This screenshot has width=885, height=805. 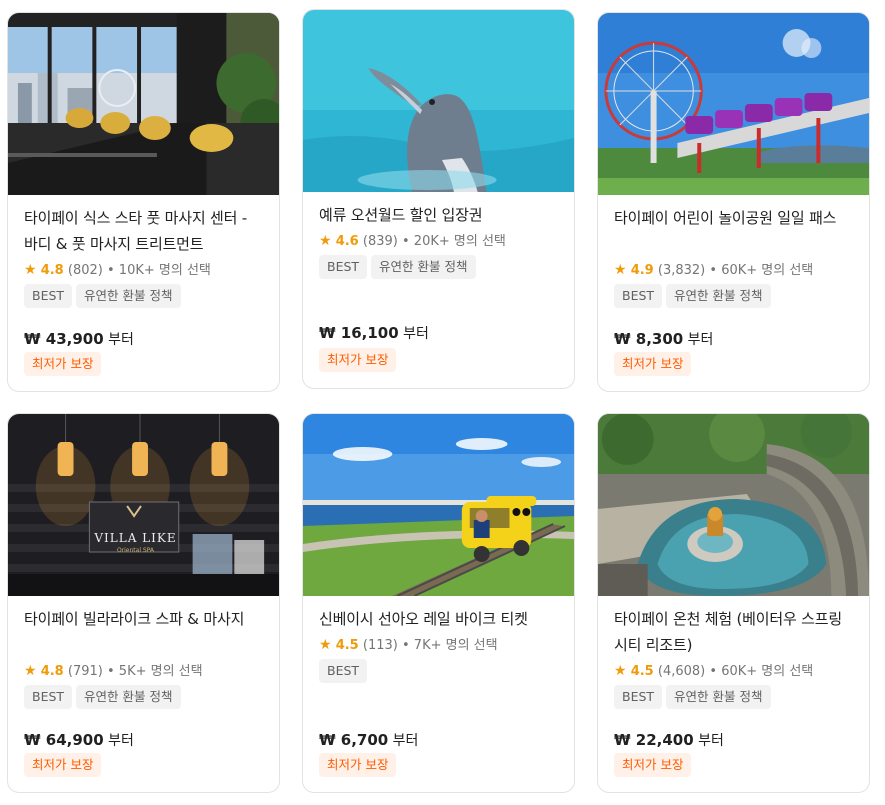 I want to click on rating-row: ★ 4.5 (113) • 7K+ 명의 선택, so click(x=438, y=645).